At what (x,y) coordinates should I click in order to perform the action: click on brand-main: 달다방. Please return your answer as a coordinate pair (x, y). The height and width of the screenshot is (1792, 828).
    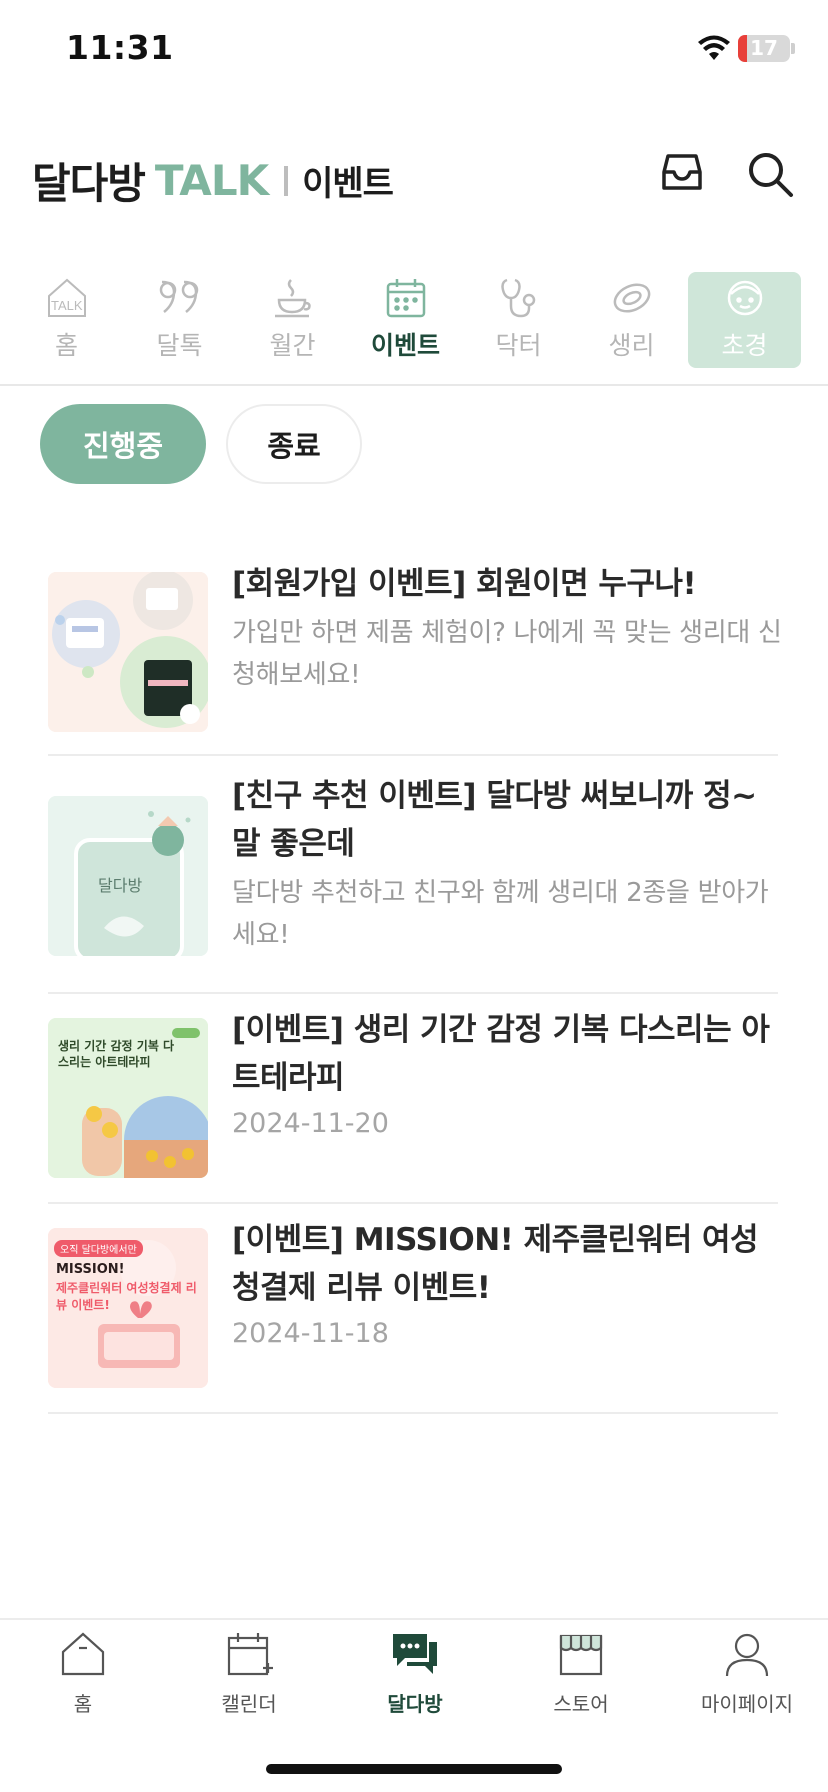
    Looking at the image, I should click on (89, 183).